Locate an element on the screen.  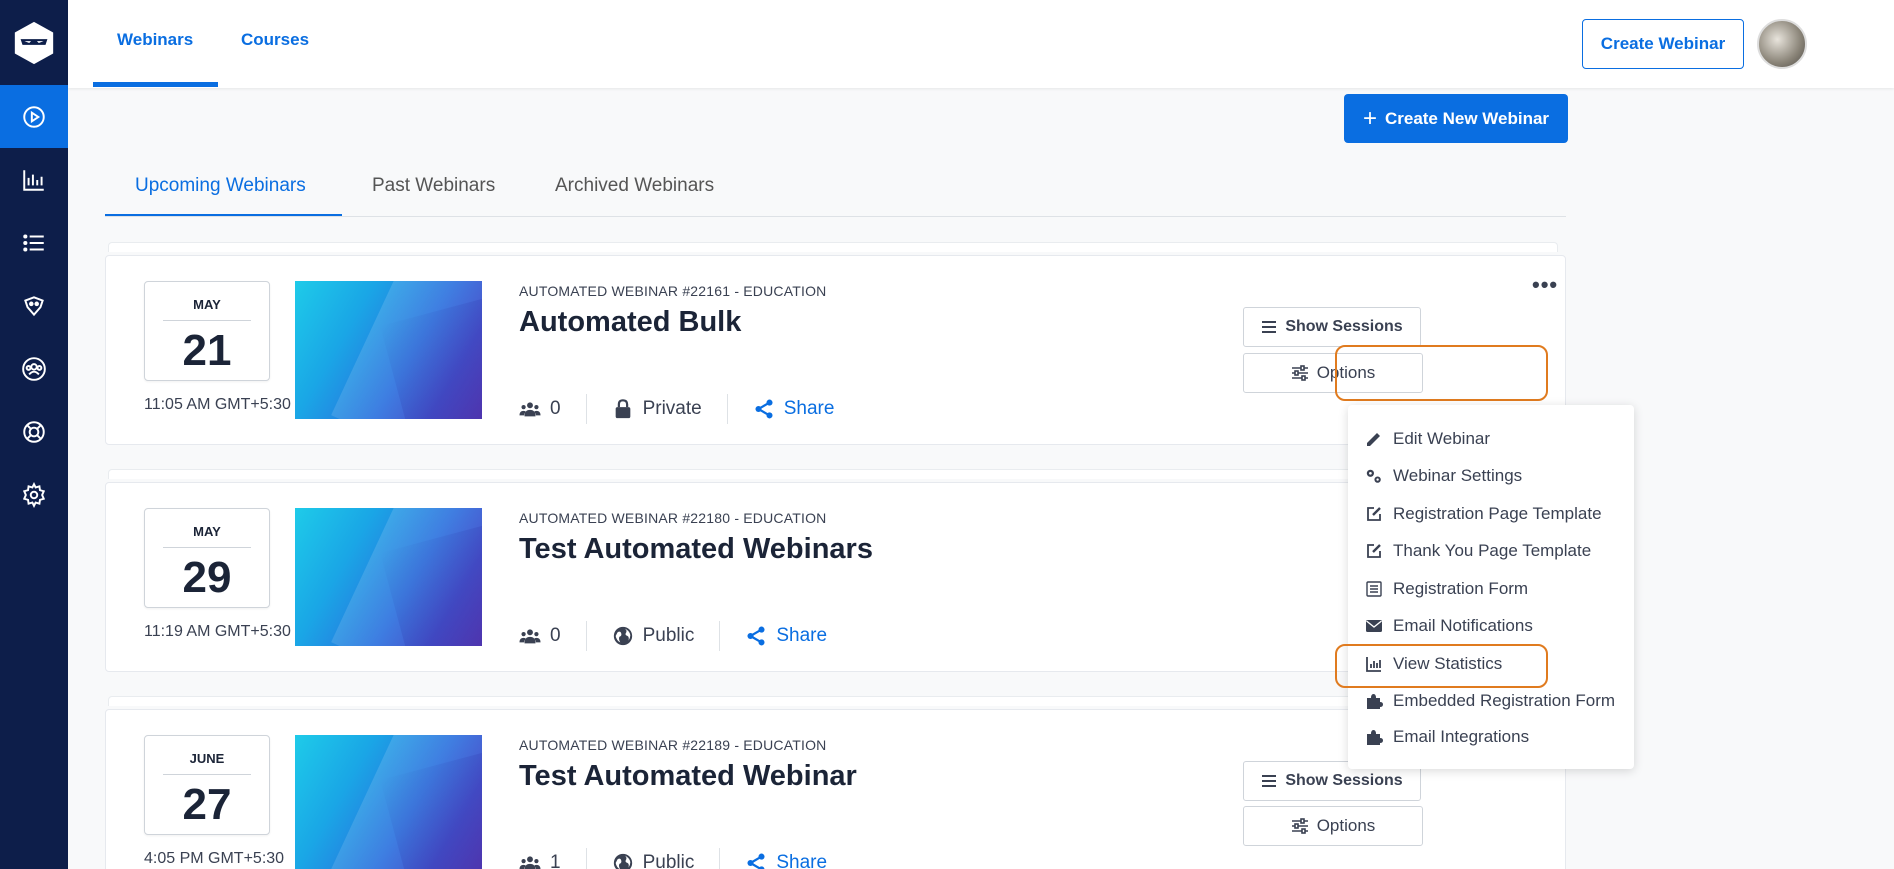
active-tab-indicator is located at coordinates (155, 84).